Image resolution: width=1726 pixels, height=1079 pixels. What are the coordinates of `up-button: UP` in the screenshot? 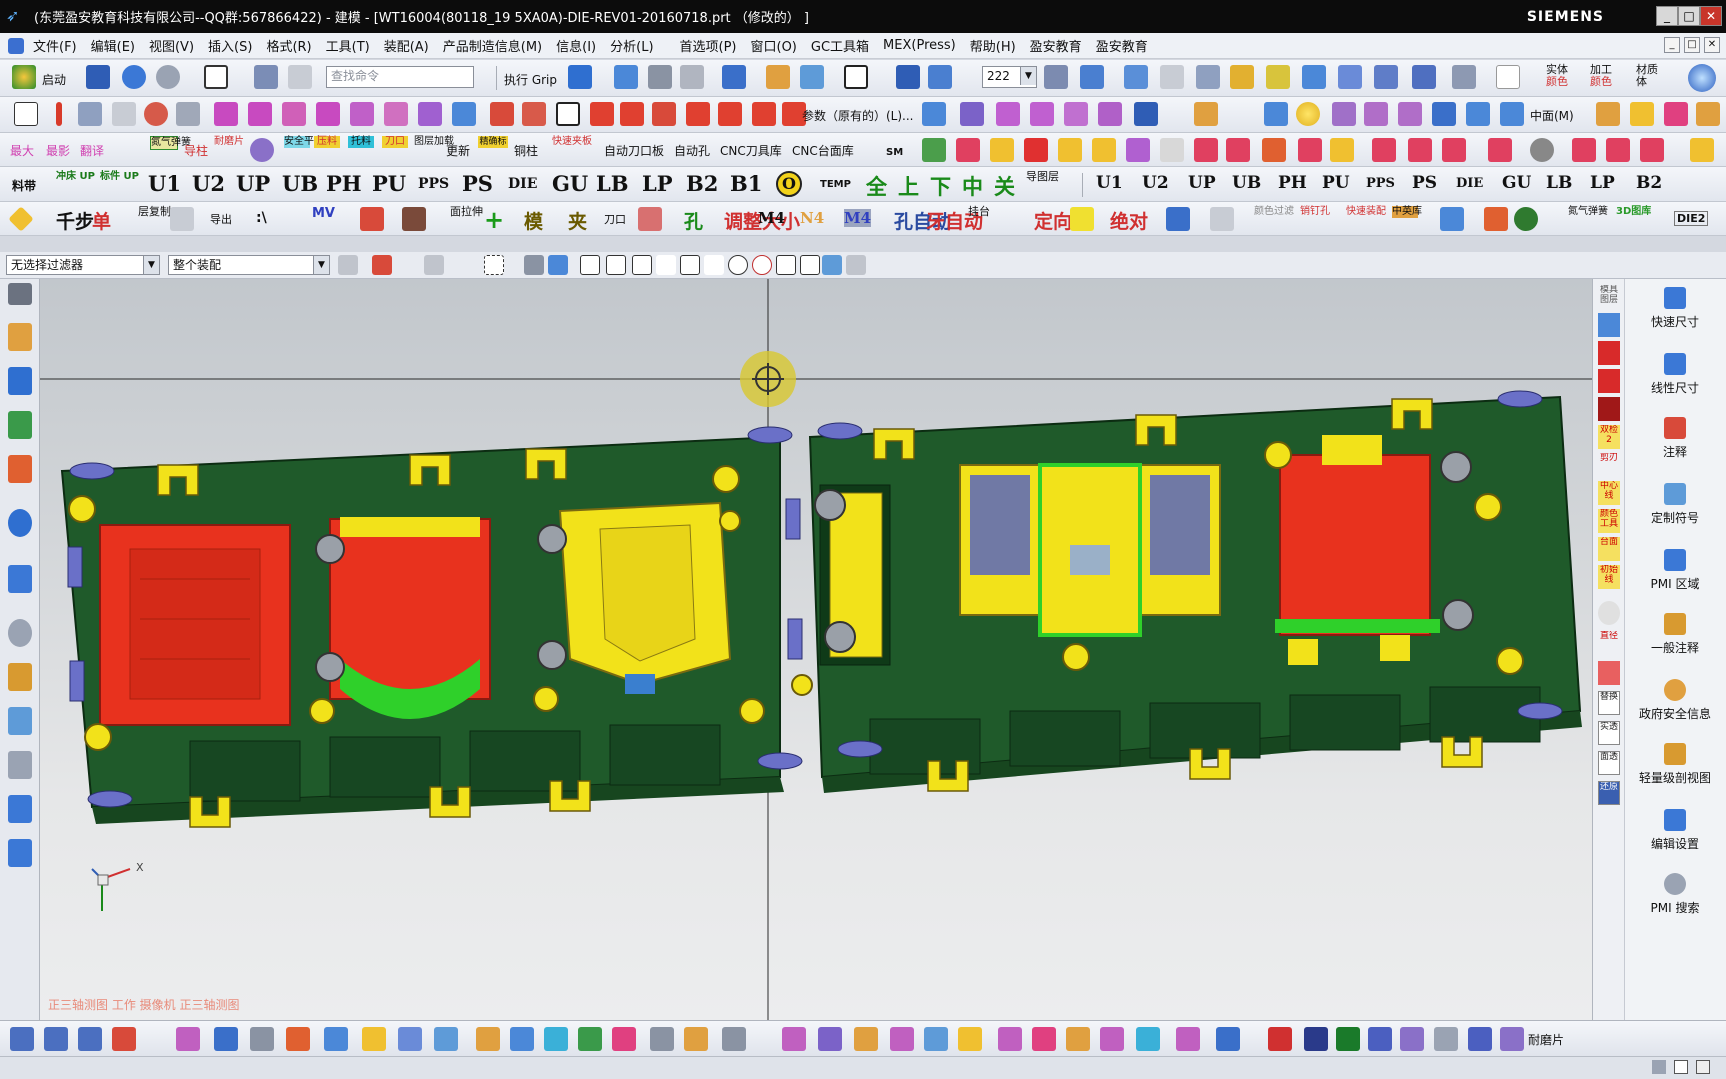 It's located at (253, 183).